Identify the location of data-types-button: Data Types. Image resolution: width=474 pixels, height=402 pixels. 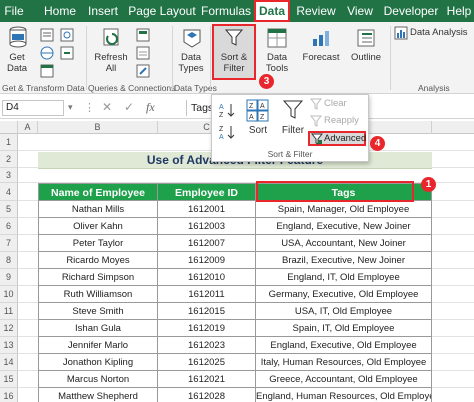
(191, 52).